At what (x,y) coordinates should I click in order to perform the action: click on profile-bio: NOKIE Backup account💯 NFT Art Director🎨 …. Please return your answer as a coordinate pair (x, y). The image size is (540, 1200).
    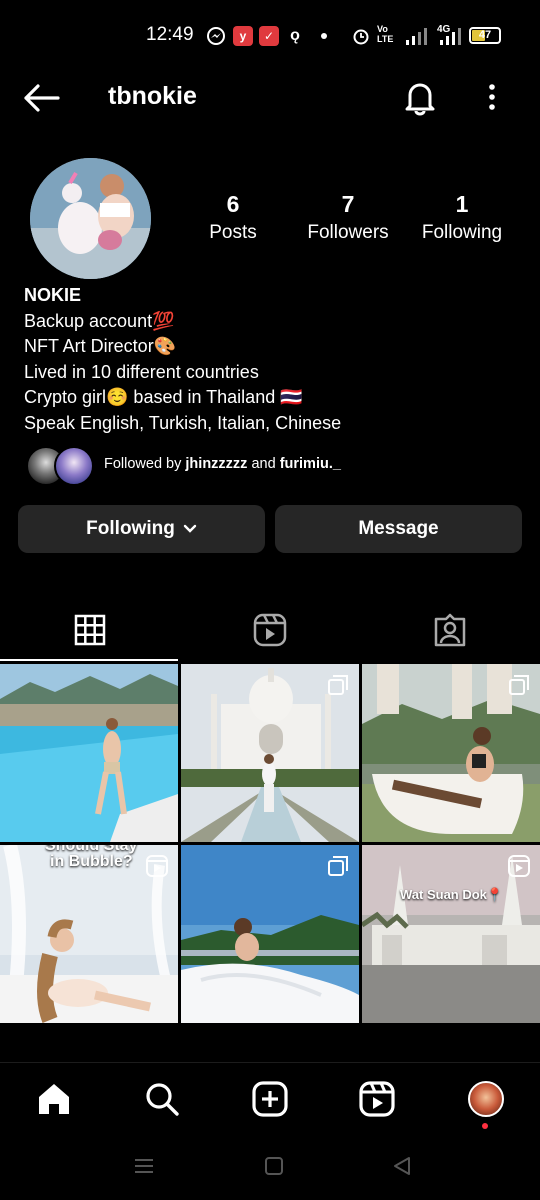
    Looking at the image, I should click on (274, 359).